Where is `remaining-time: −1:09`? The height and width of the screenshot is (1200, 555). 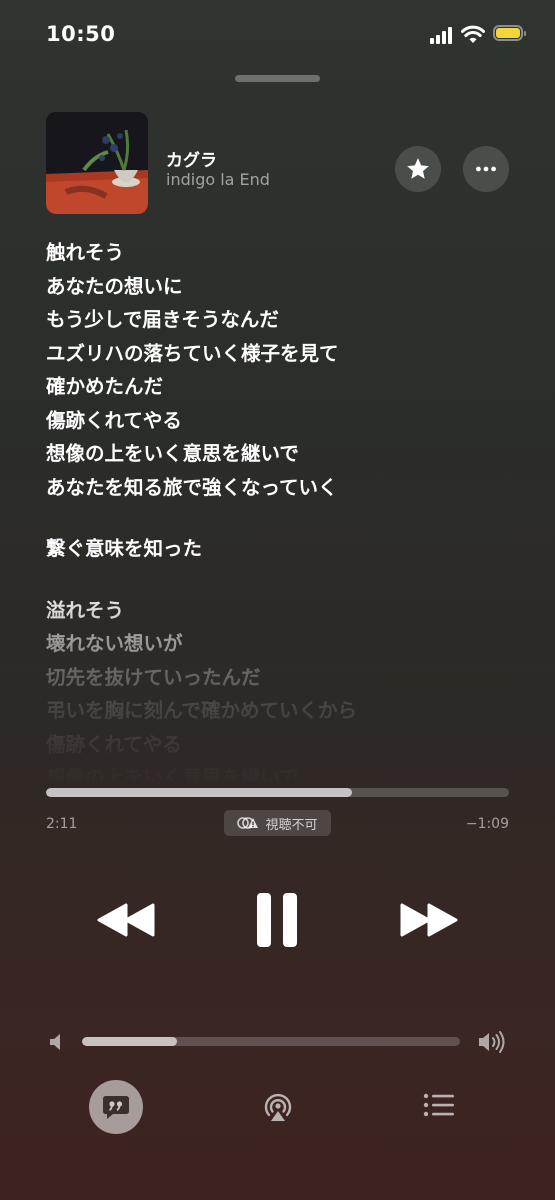
remaining-time: −1:09 is located at coordinates (487, 824).